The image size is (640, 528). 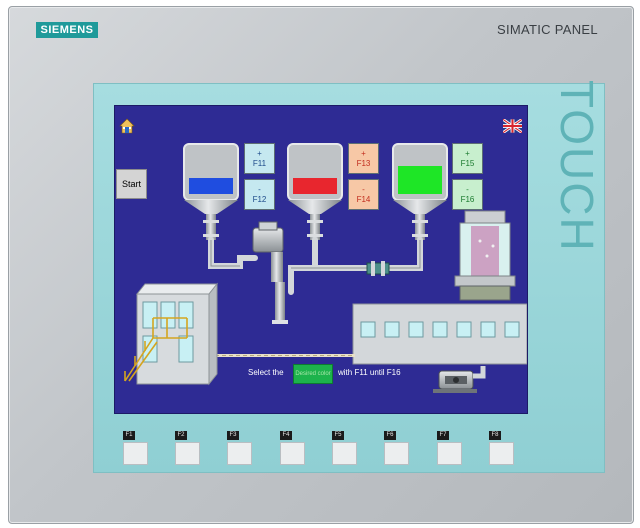 What do you see at coordinates (233, 435) in the screenshot?
I see `f3-key-label: F3` at bounding box center [233, 435].